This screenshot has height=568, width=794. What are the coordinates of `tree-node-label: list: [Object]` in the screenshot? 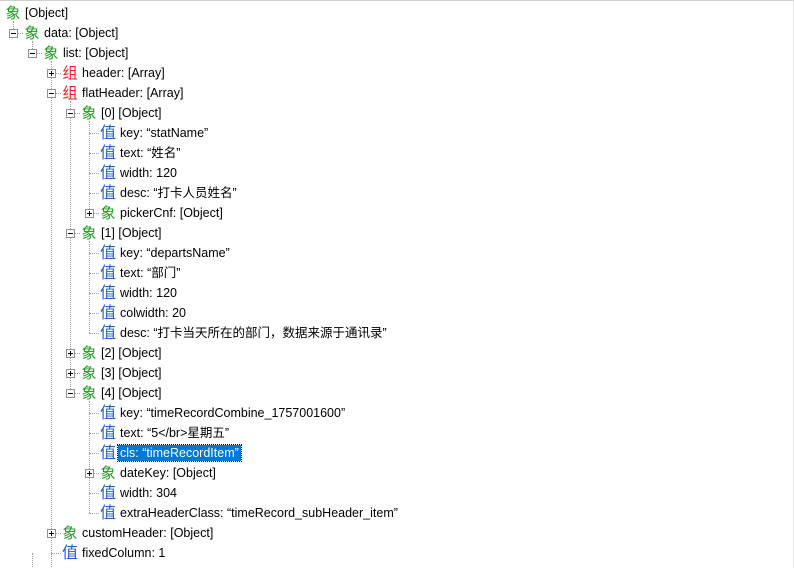 It's located at (95, 53).